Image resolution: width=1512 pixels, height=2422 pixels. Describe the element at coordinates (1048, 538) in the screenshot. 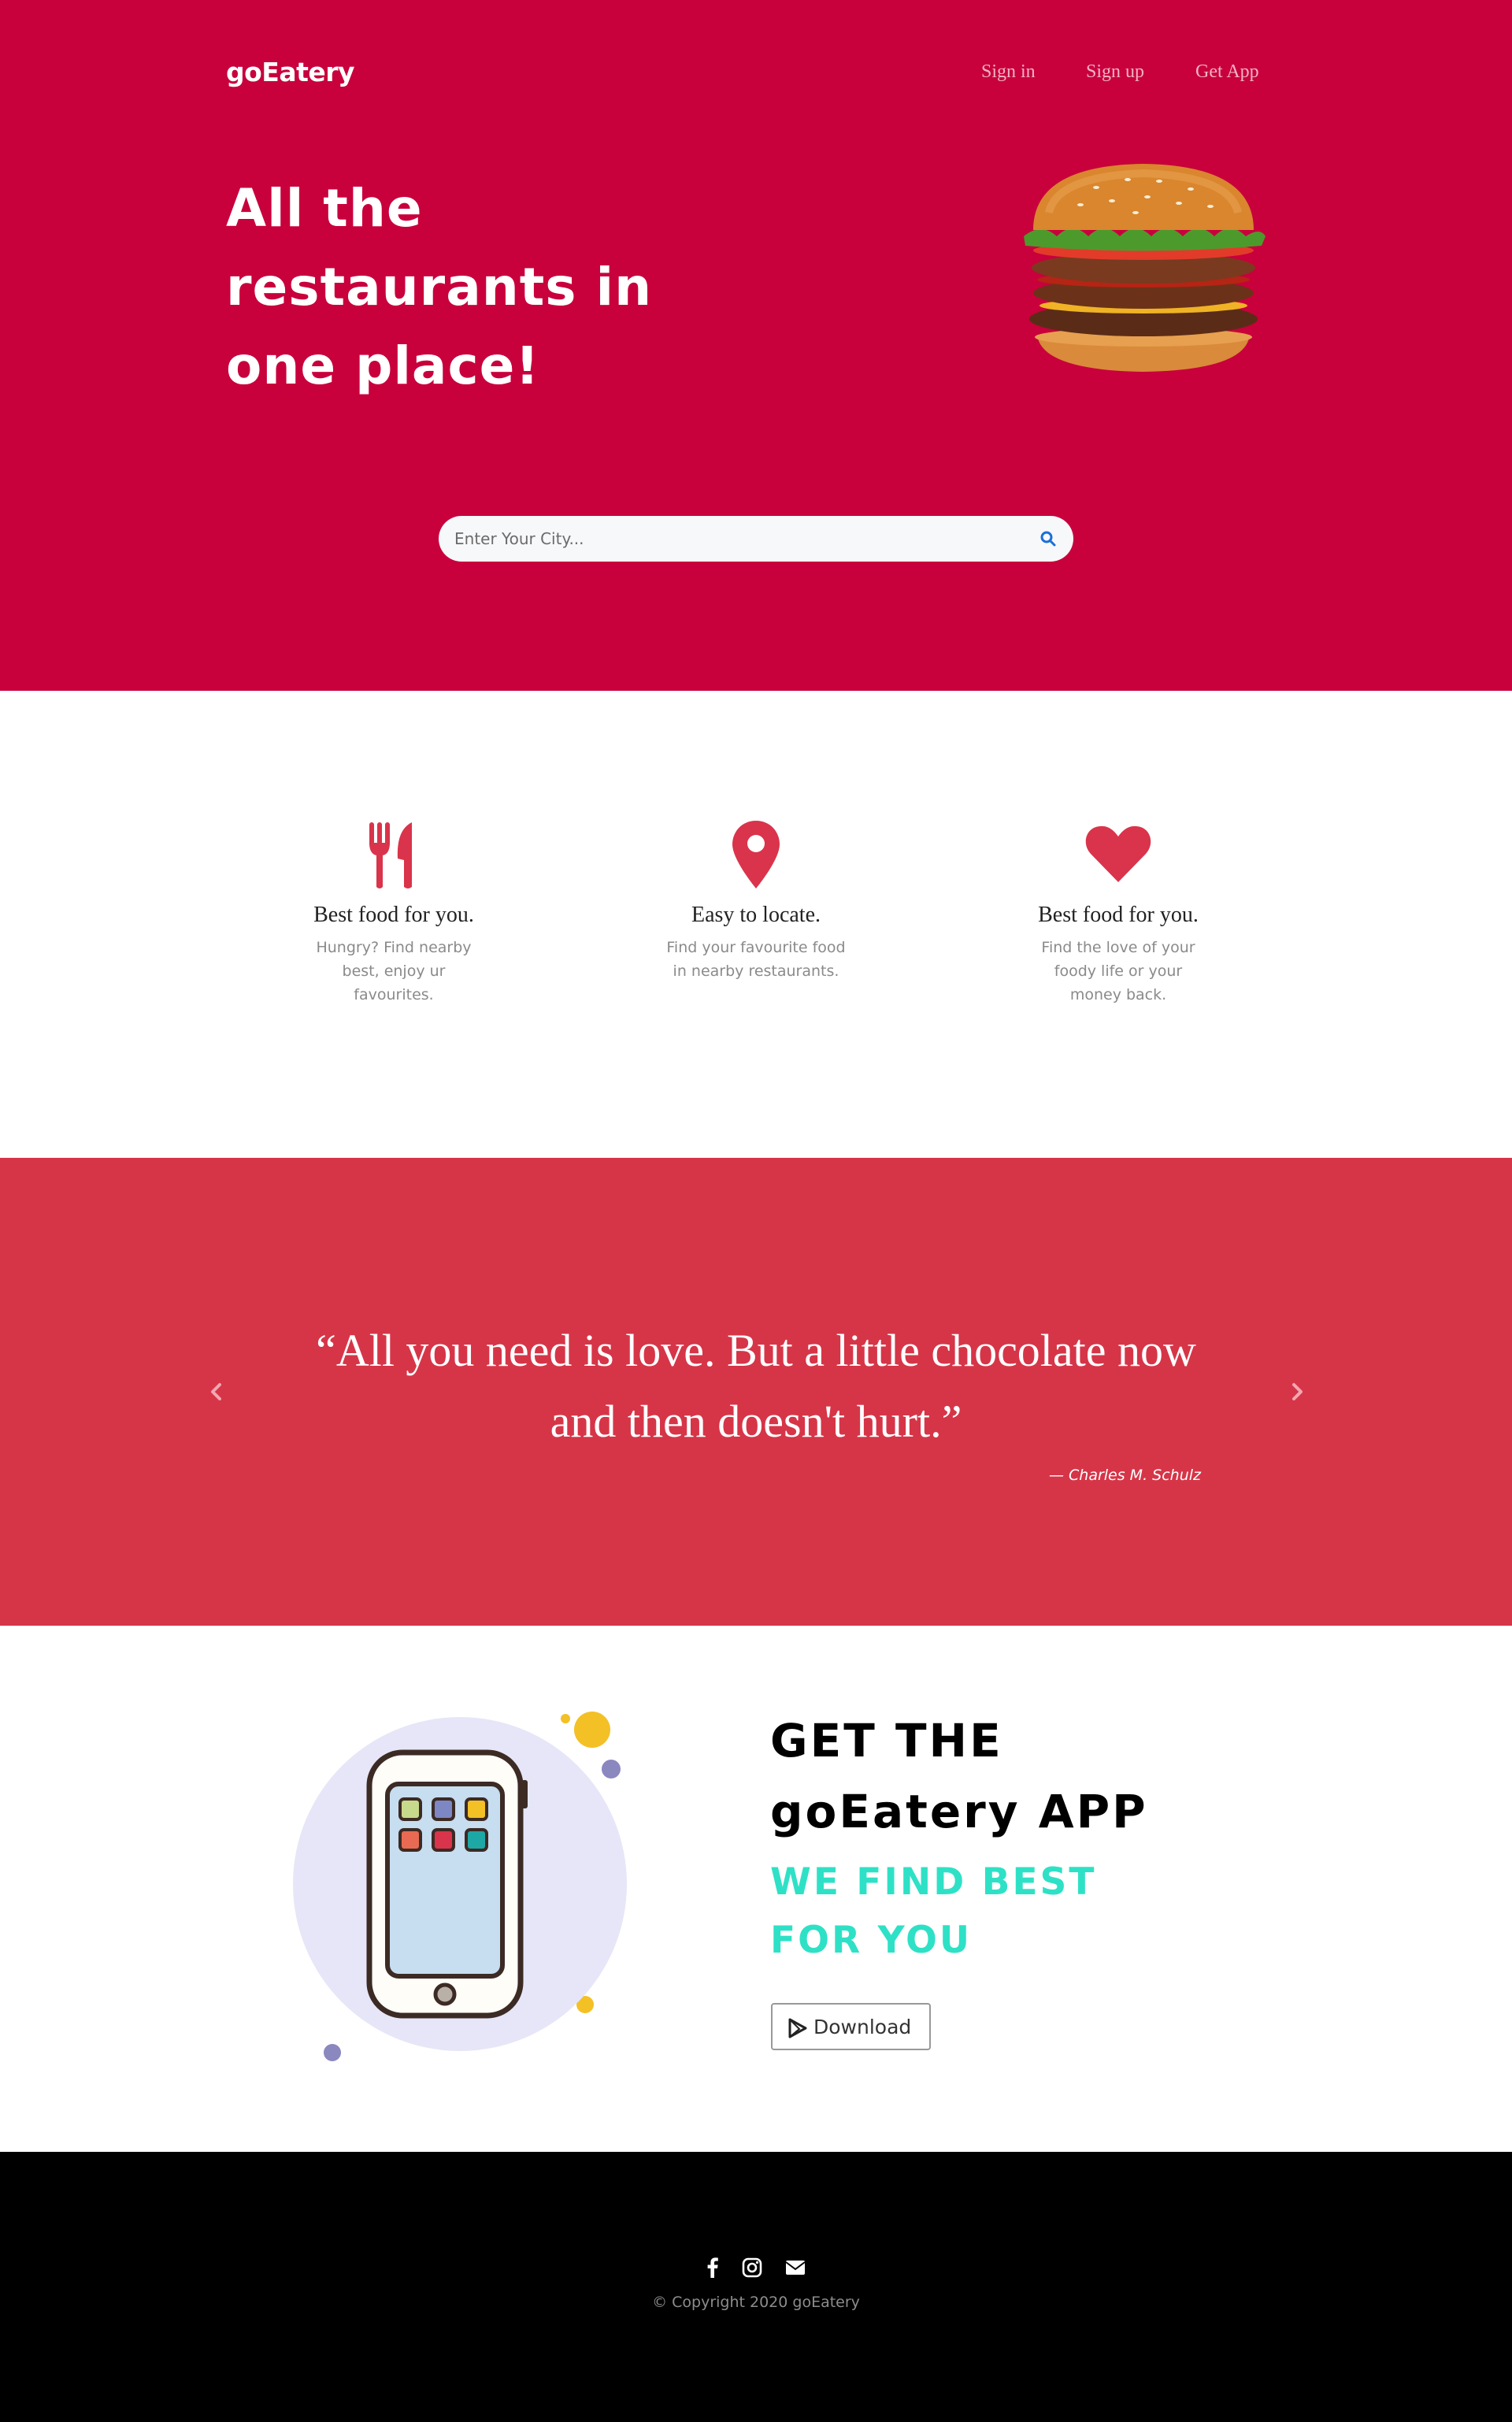

I see `search-icon` at that location.